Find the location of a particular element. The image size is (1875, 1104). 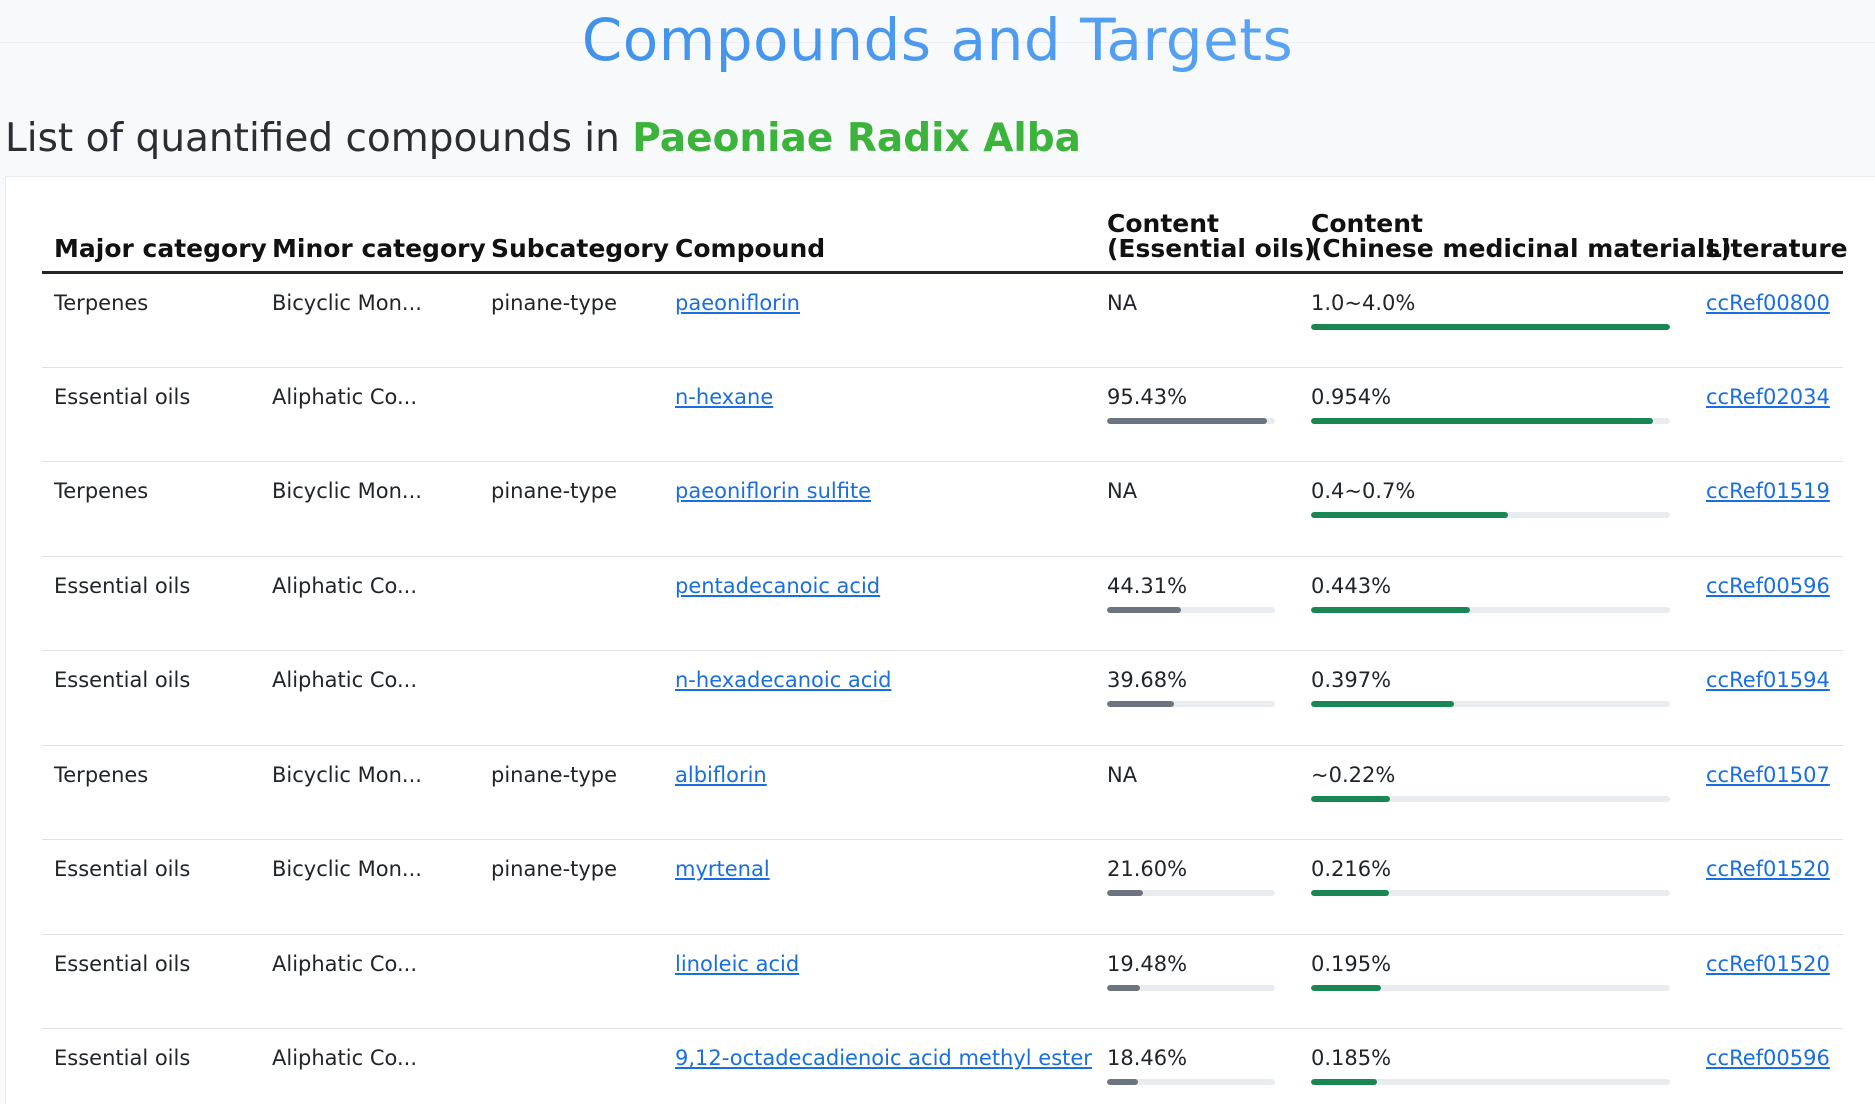

compound-link: n-hexadecanoic acid is located at coordinates (783, 680).